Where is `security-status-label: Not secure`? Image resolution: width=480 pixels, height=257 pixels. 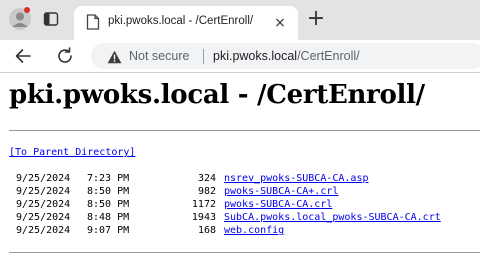 security-status-label: Not secure is located at coordinates (159, 56).